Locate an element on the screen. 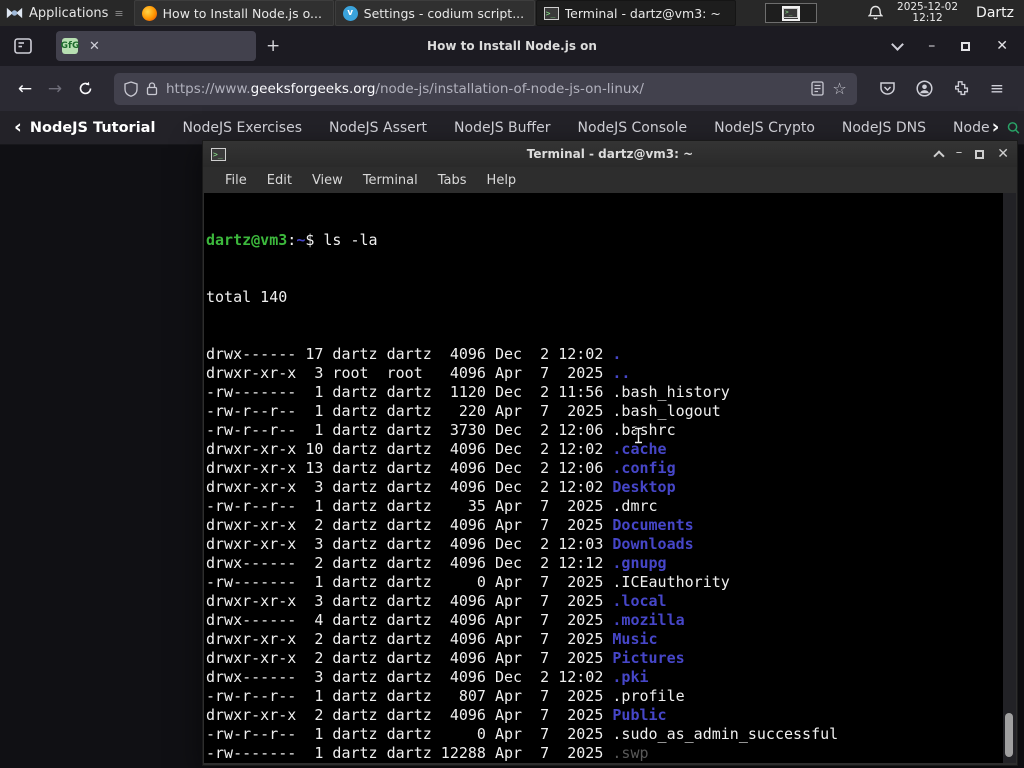 The image size is (1024, 768). reload-button is located at coordinates (85, 89).